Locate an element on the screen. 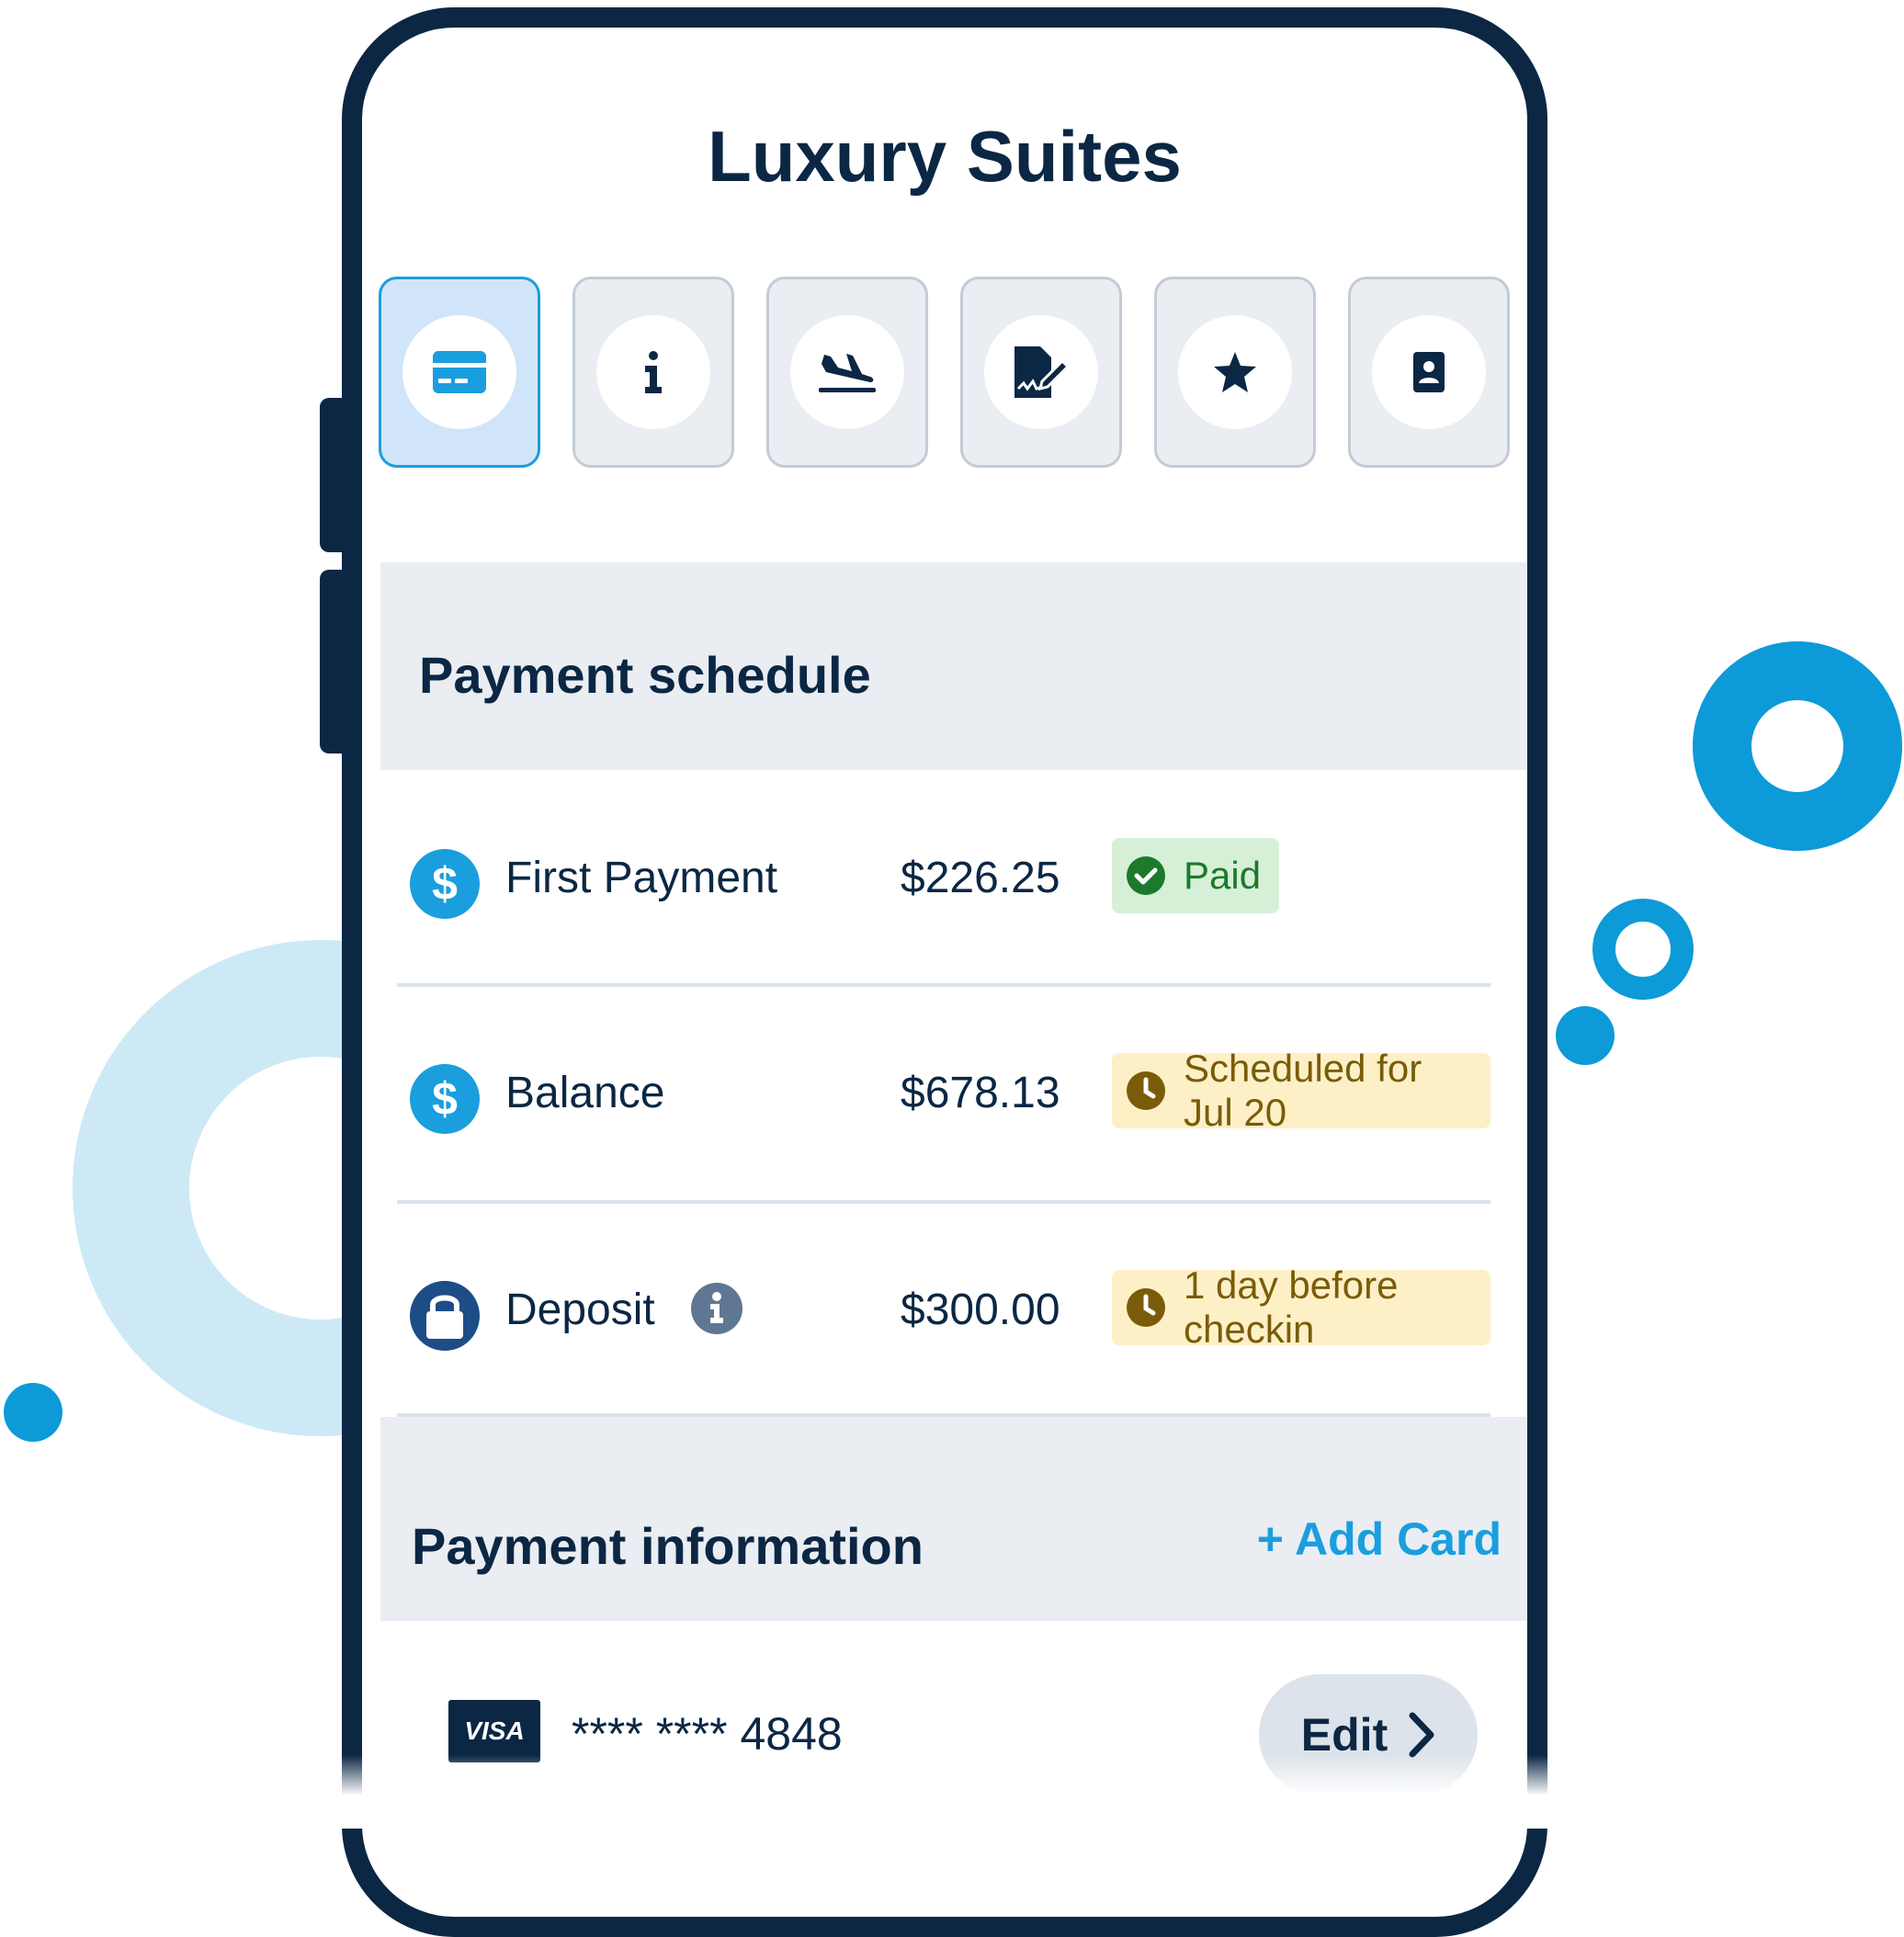 The height and width of the screenshot is (1937, 1904). chevron-right-icon is located at coordinates (1421, 1735).